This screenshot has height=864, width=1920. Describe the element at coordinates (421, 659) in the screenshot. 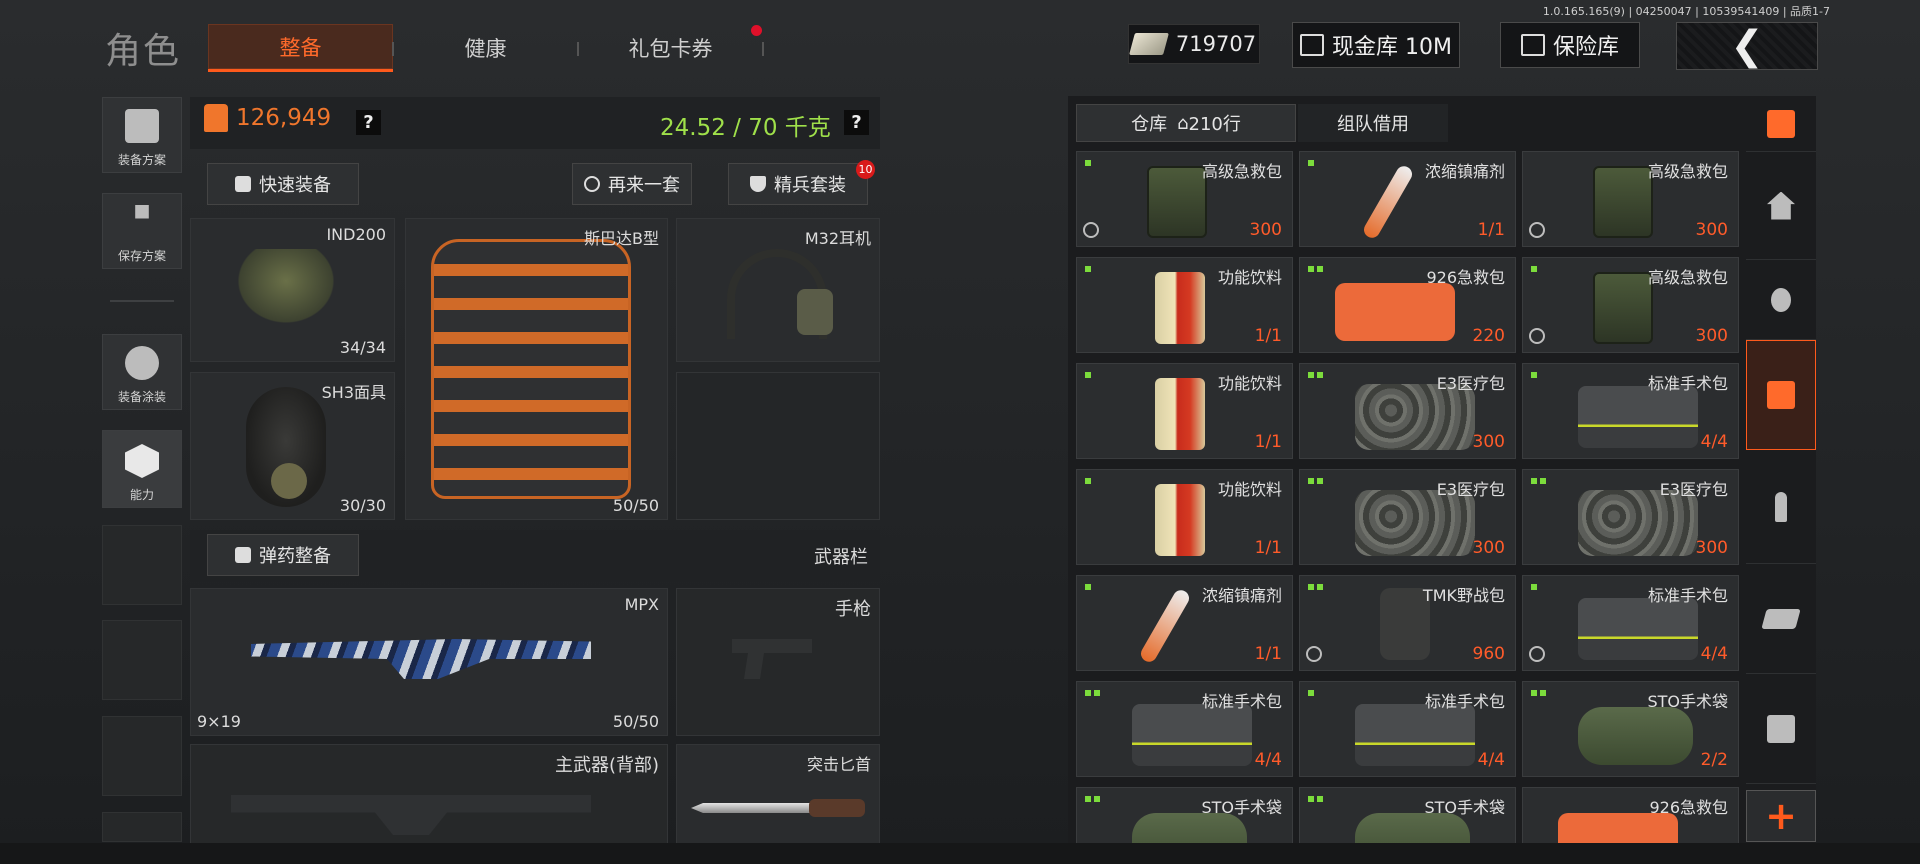

I see `mpx-image` at that location.